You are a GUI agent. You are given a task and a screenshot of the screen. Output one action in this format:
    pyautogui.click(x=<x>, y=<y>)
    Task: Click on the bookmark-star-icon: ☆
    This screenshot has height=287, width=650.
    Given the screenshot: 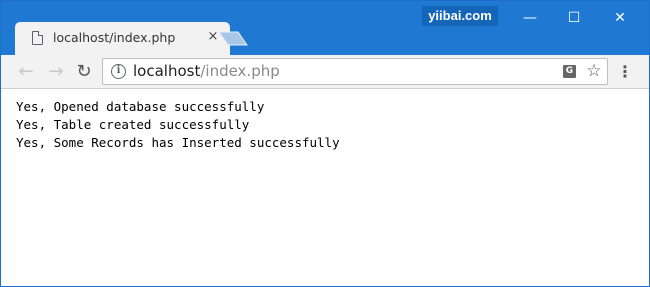 What is the action you would take?
    pyautogui.click(x=594, y=71)
    